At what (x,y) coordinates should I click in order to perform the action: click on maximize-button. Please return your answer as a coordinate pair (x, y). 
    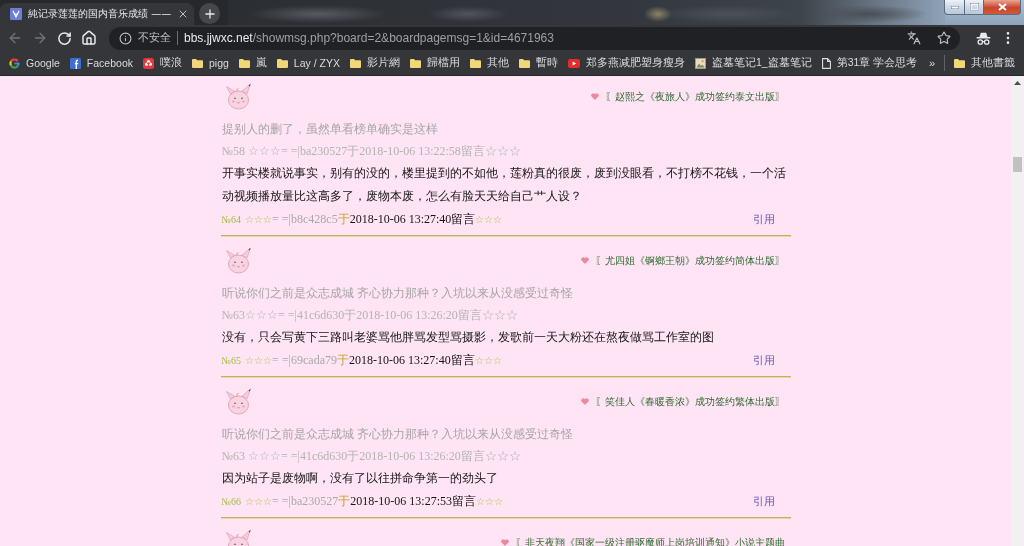
    Looking at the image, I should click on (974, 7).